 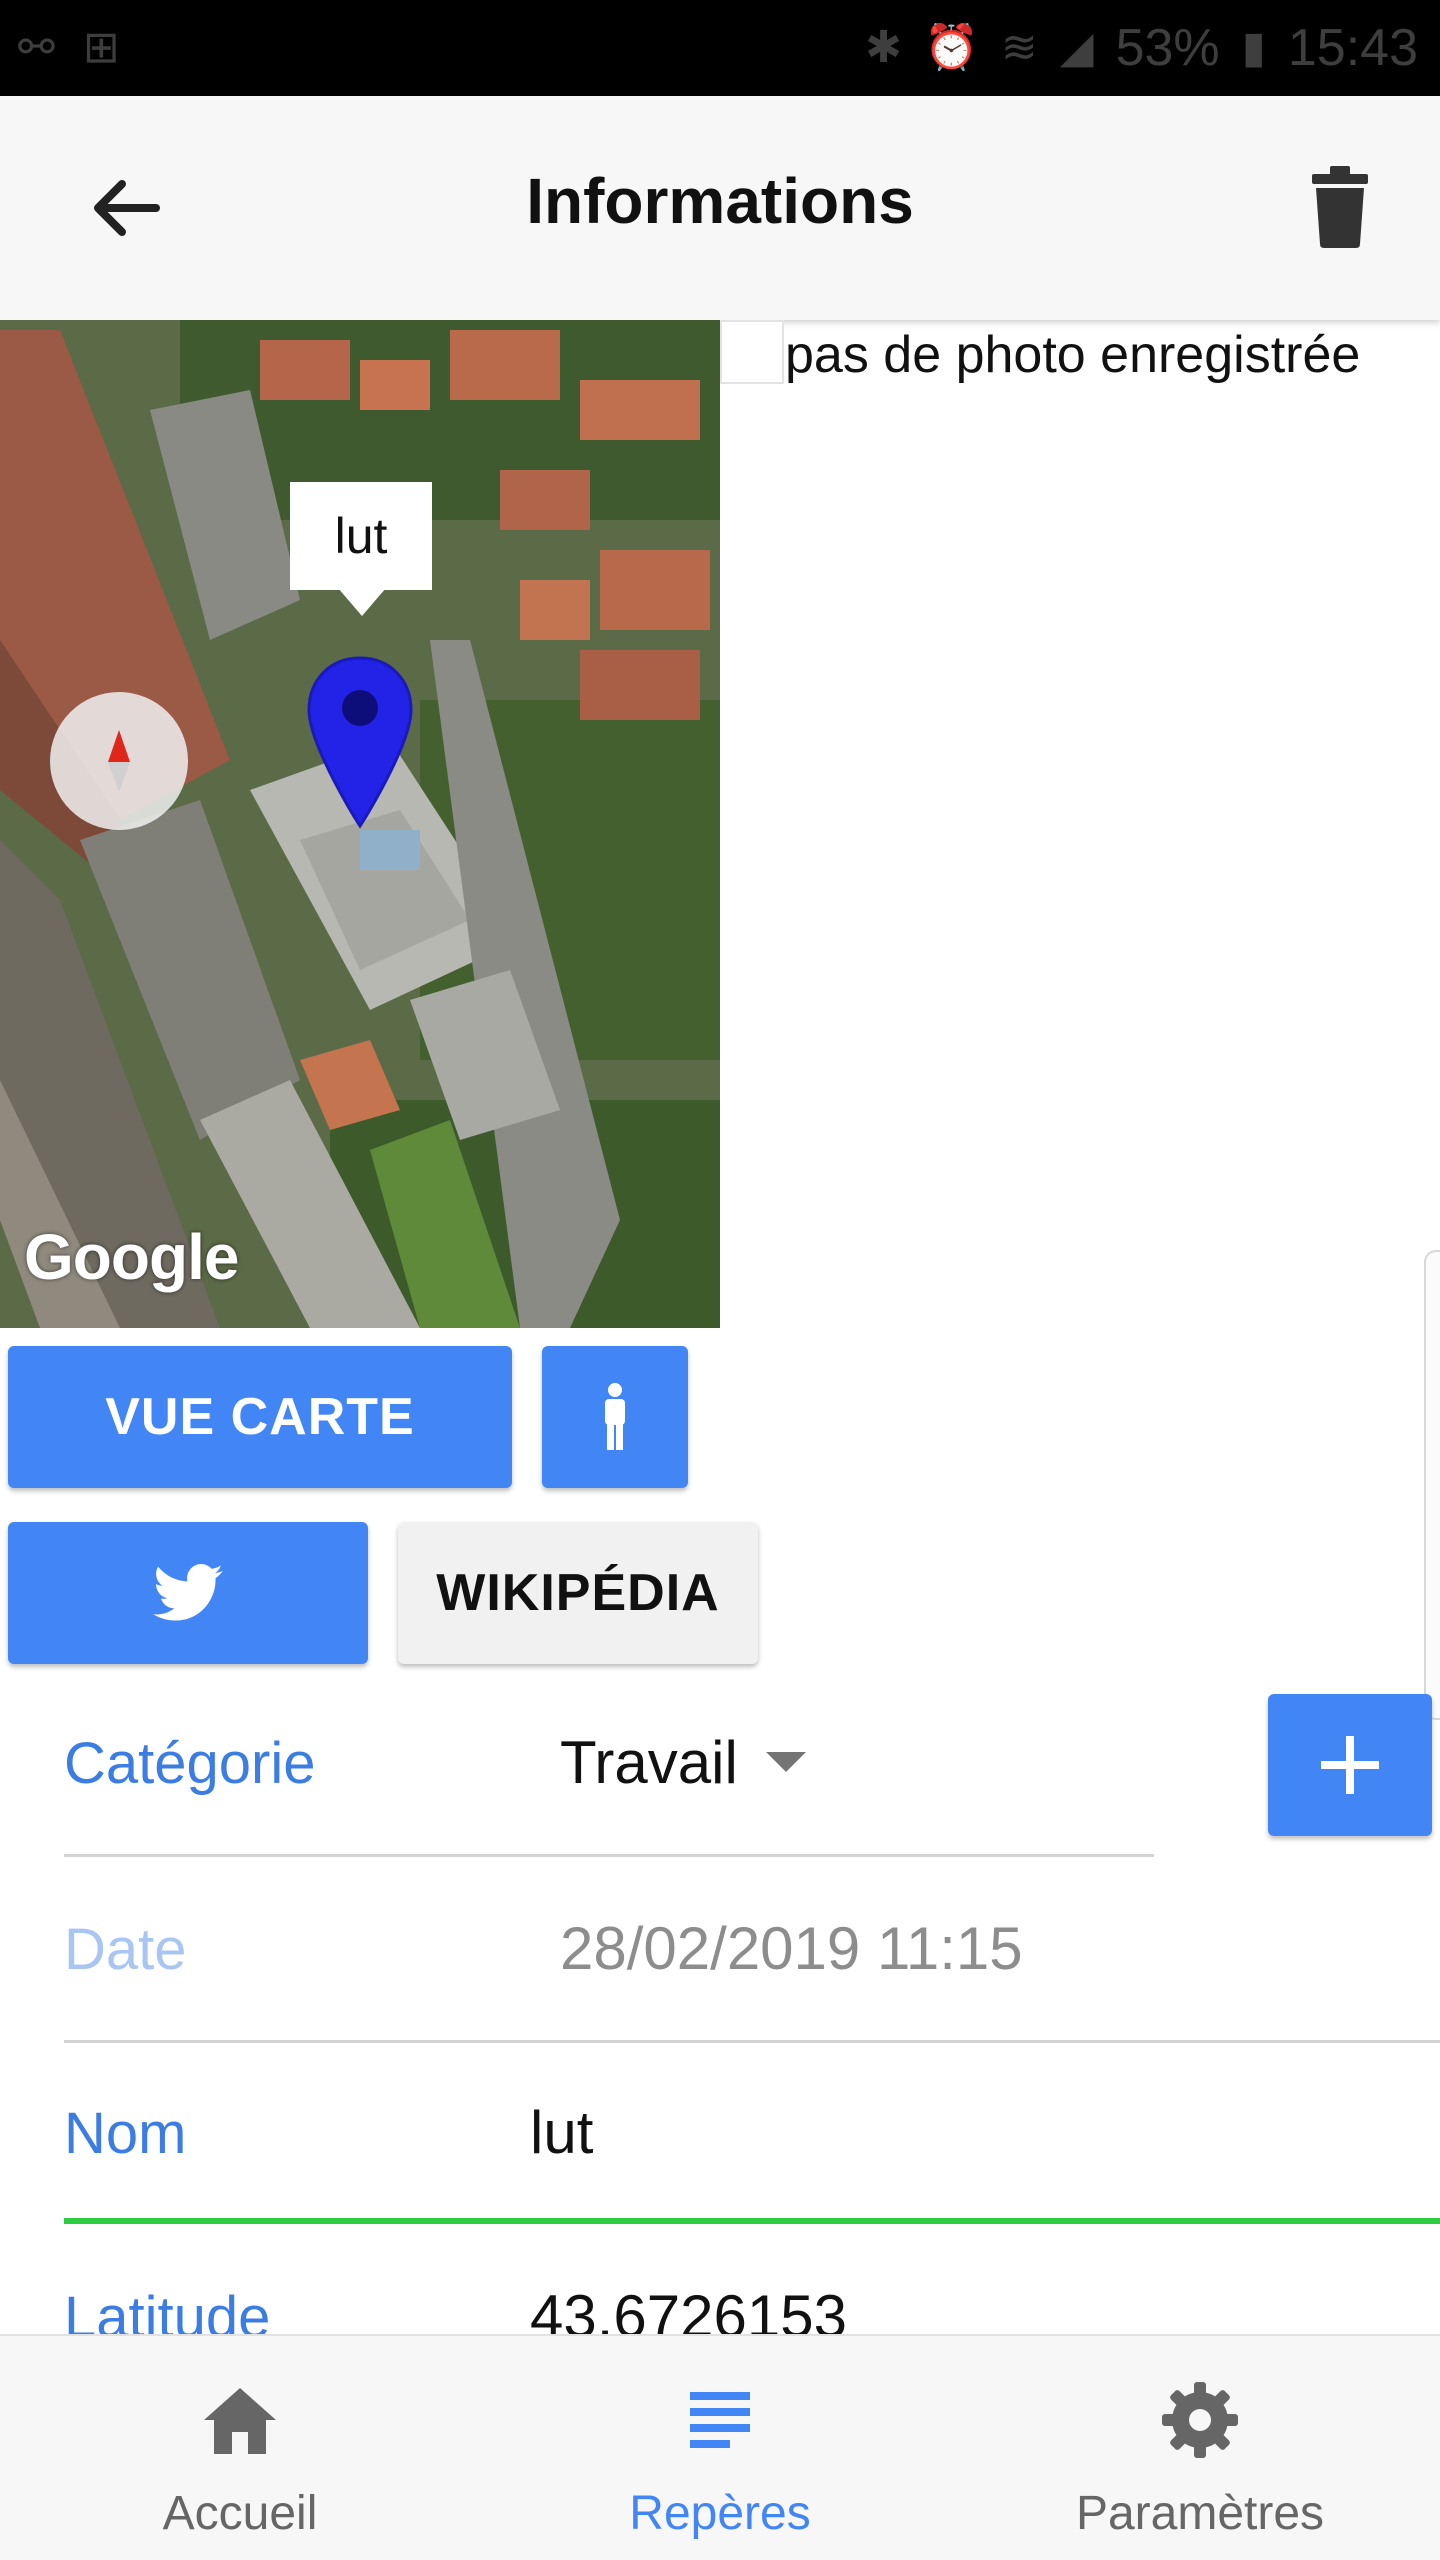 I want to click on bottom-navigation: Accueil Repères Paramètres, so click(x=720, y=2447).